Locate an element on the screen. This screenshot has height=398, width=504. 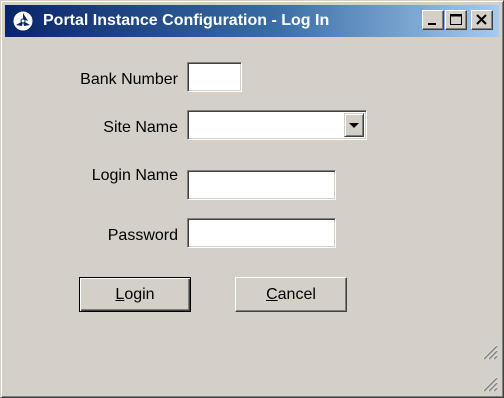
password-input is located at coordinates (261, 233).